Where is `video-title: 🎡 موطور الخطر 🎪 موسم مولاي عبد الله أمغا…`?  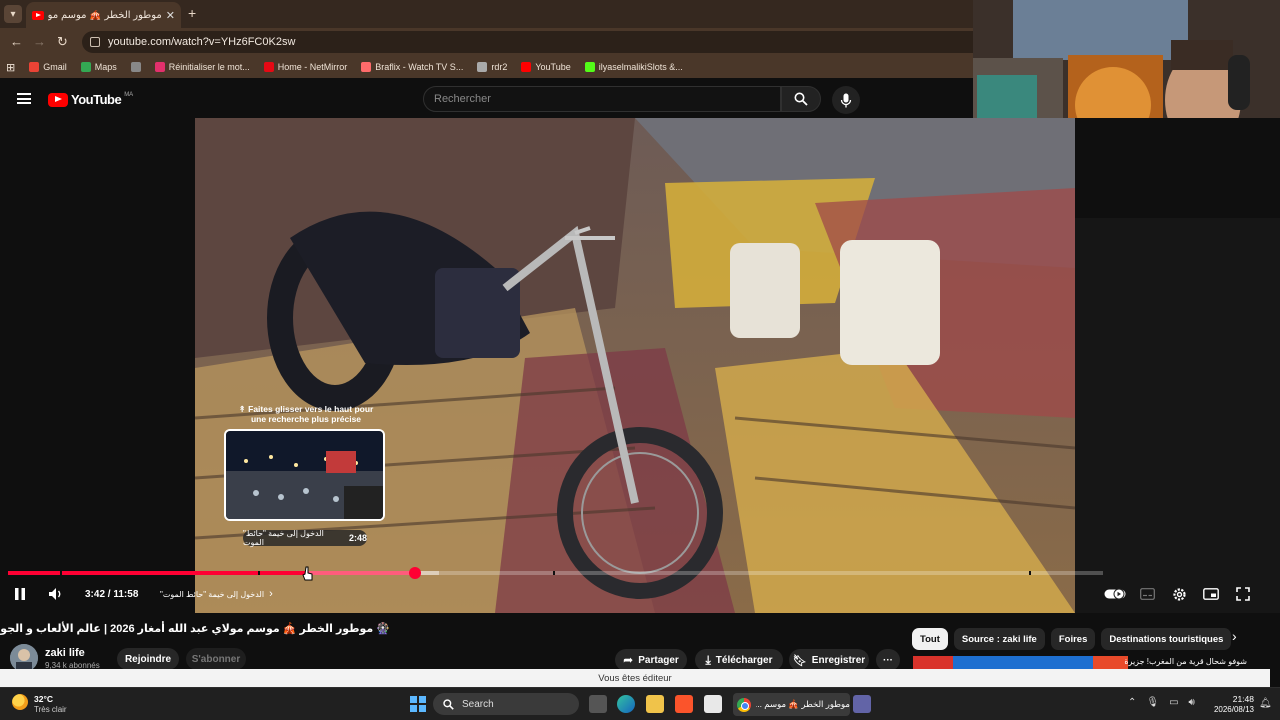 video-title: 🎡 موطور الخطر 🎪 موسم مولاي عبد الله أمغا… is located at coordinates (195, 629).